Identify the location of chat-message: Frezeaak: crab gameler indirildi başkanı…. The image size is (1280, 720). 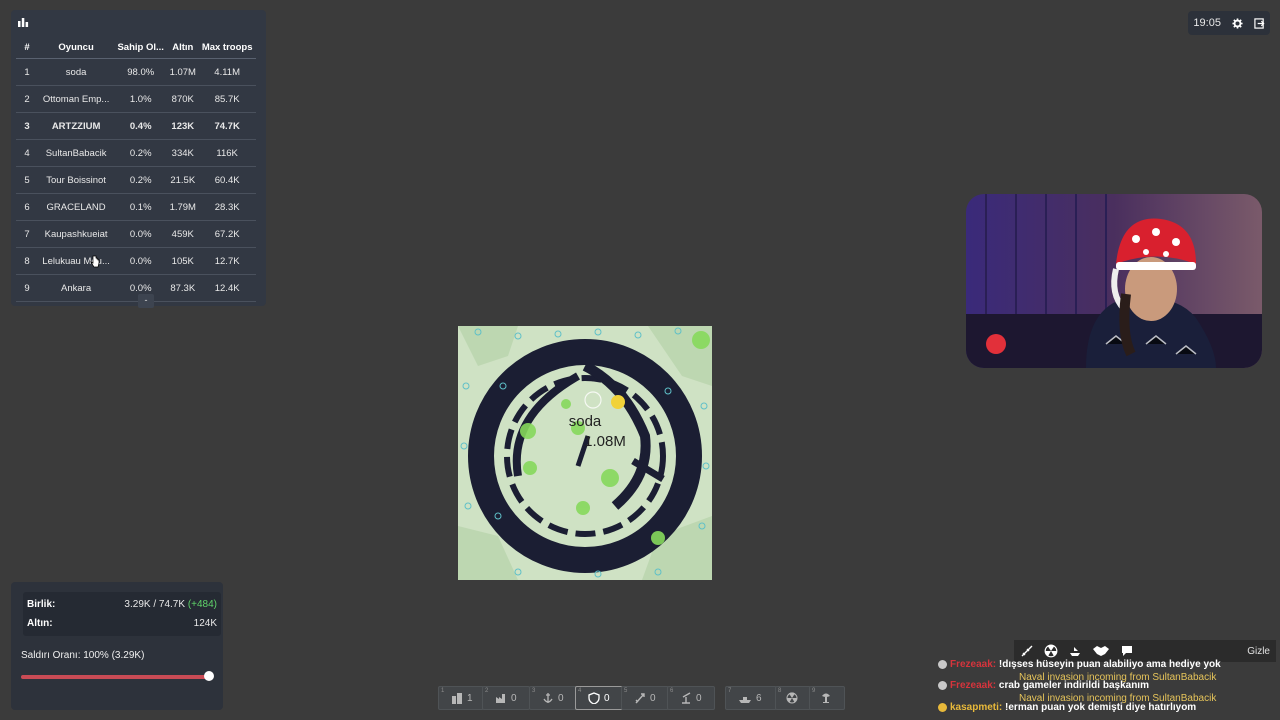
(1043, 685).